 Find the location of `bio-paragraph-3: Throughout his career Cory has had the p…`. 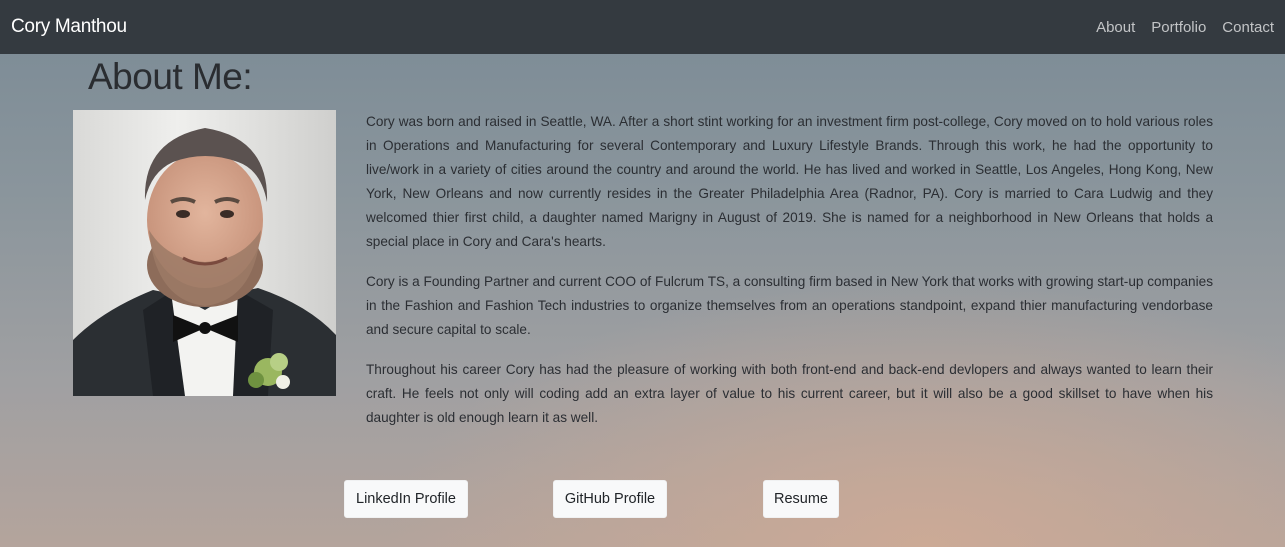

bio-paragraph-3: Throughout his career Cory has had the p… is located at coordinates (789, 393).